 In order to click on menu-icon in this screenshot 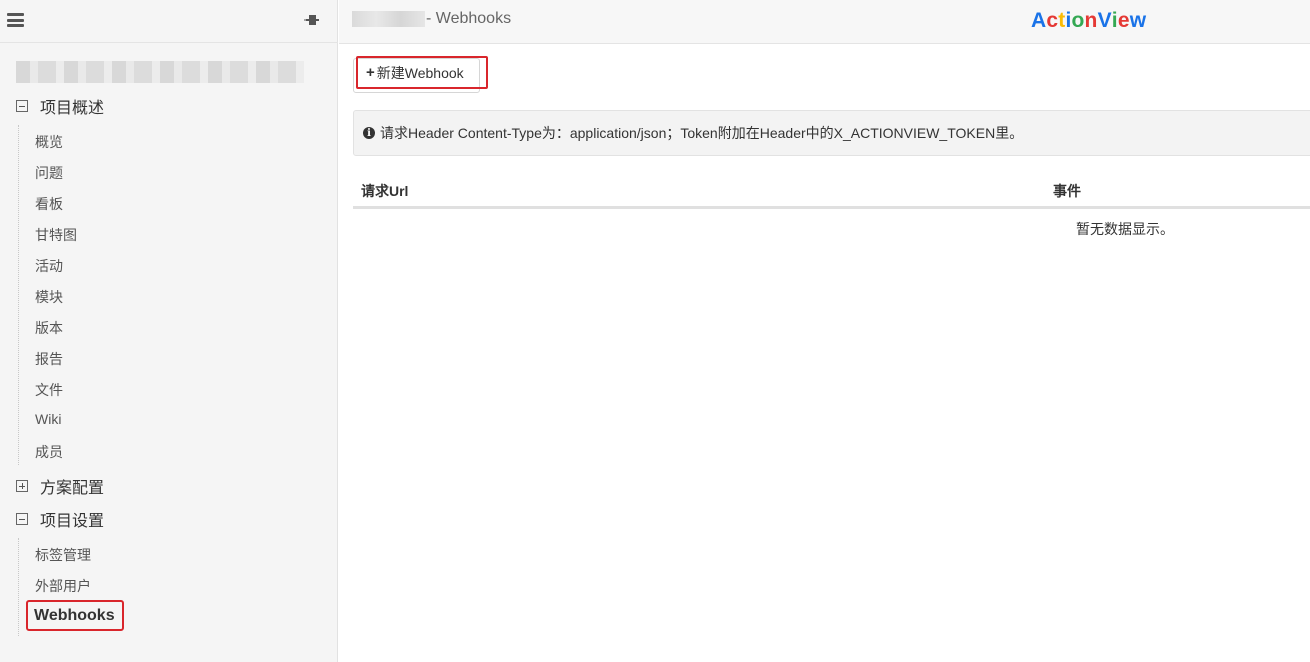, I will do `click(15, 20)`.